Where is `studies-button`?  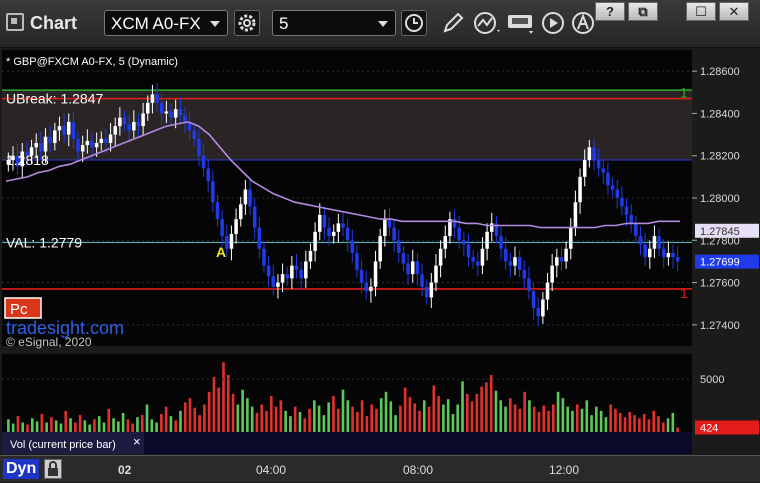 studies-button is located at coordinates (486, 23).